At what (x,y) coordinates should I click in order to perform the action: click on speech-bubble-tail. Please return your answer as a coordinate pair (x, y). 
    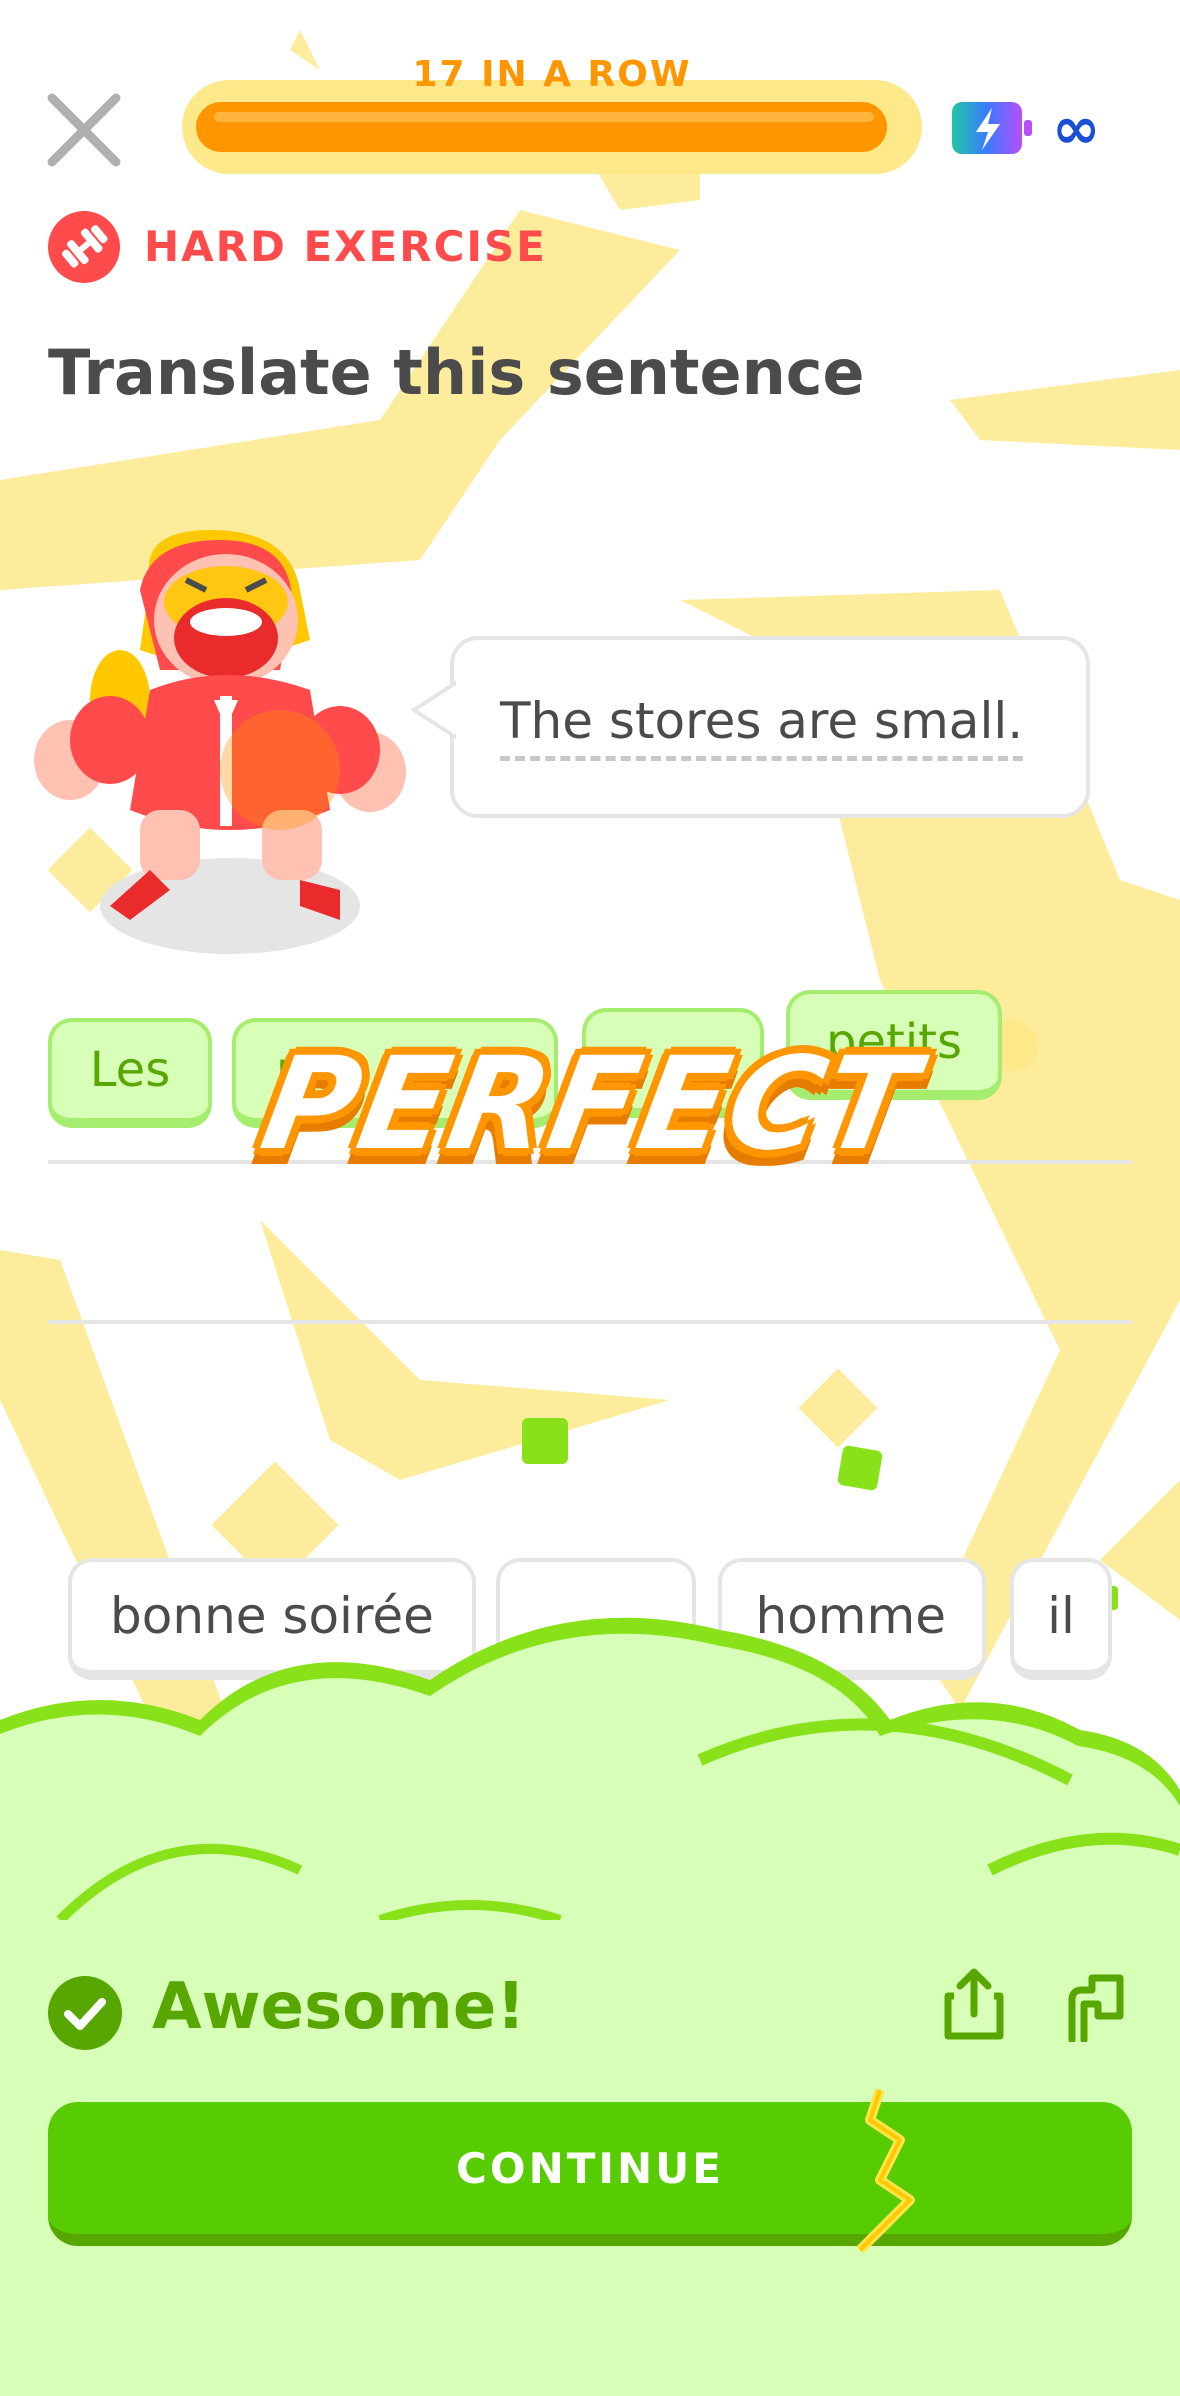
    Looking at the image, I should click on (440, 710).